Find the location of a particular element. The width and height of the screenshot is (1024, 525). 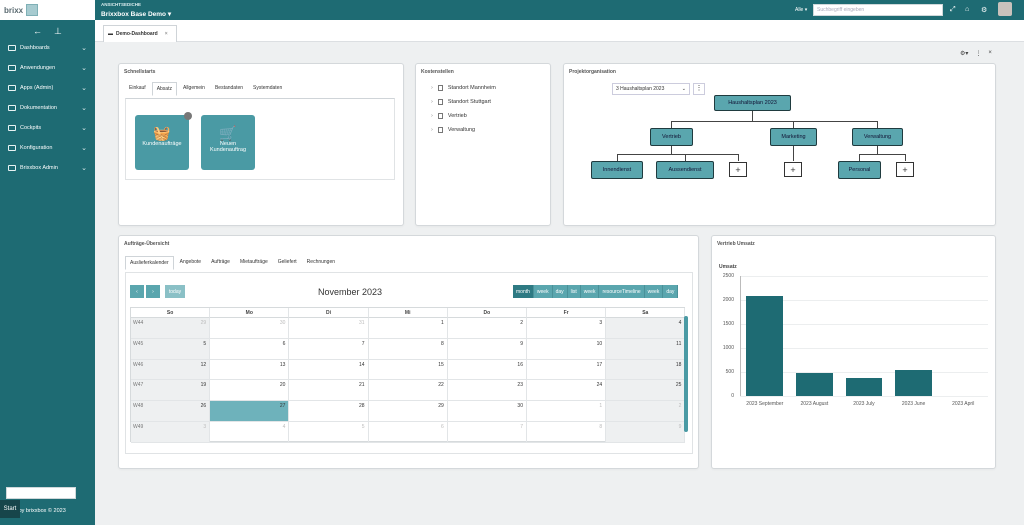

sidebar-search-input is located at coordinates (41, 493).